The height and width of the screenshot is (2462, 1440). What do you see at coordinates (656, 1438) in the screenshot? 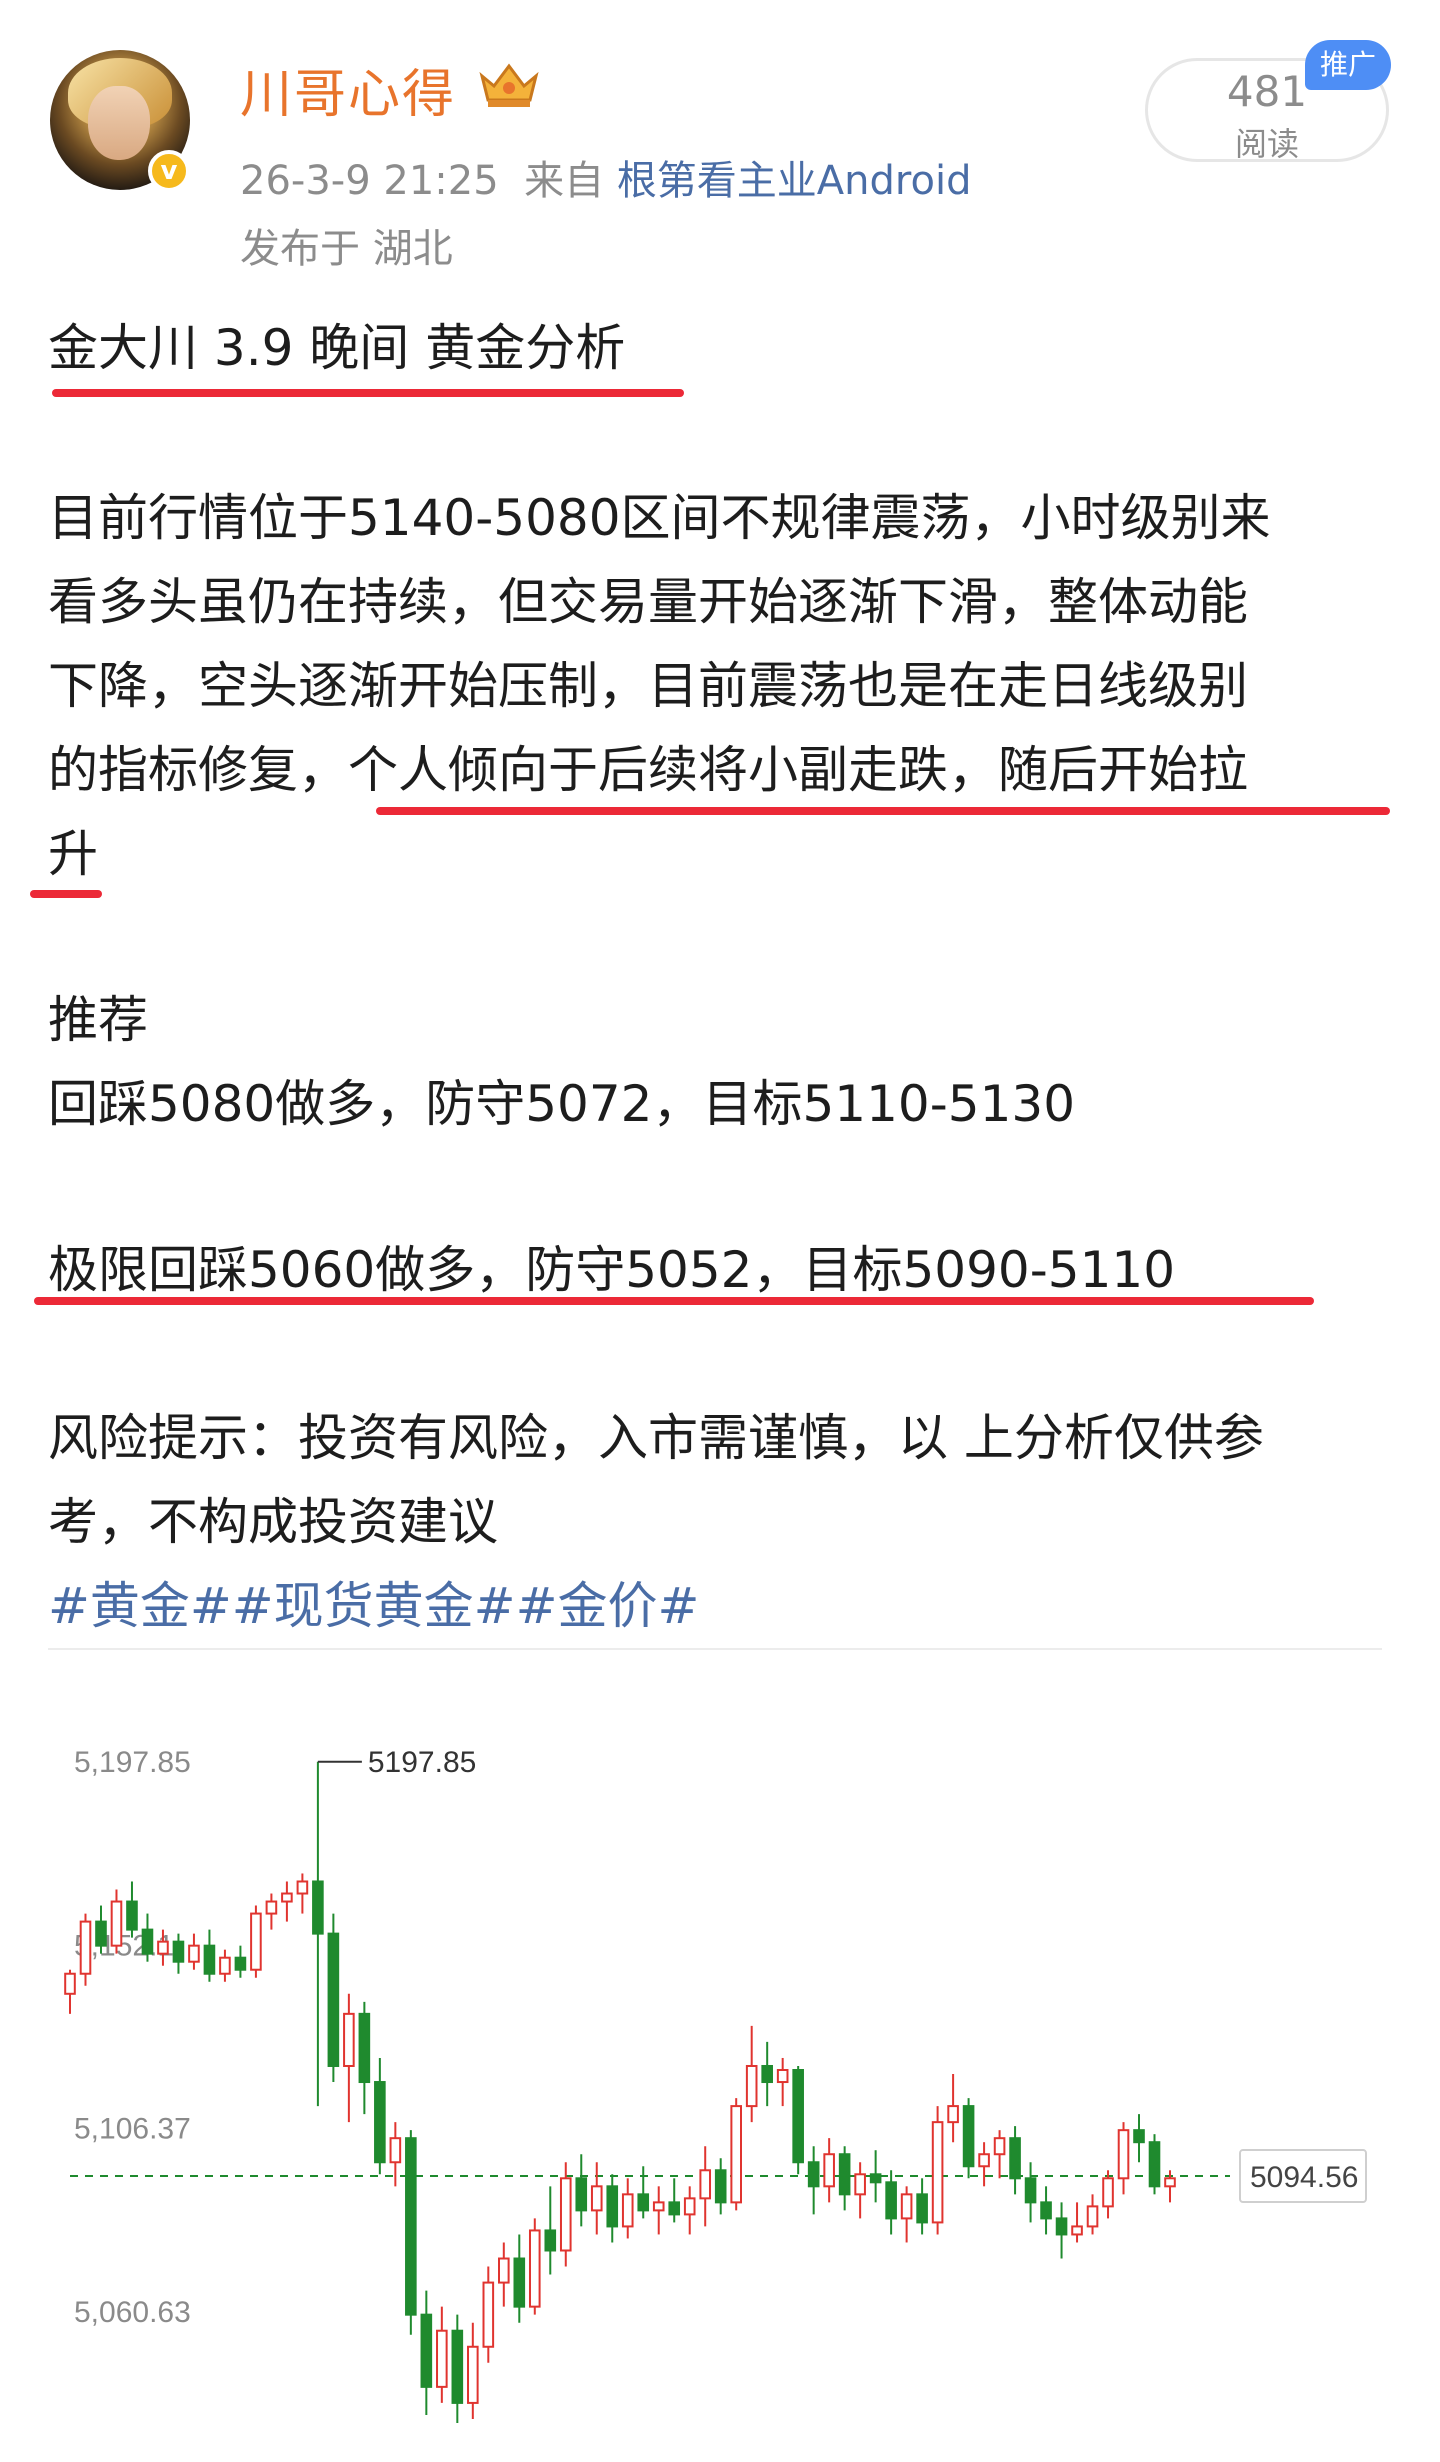
I see `risk-line-1: 风险提示：投资有风险，入市需谨慎，以 上分析仅供参` at bounding box center [656, 1438].